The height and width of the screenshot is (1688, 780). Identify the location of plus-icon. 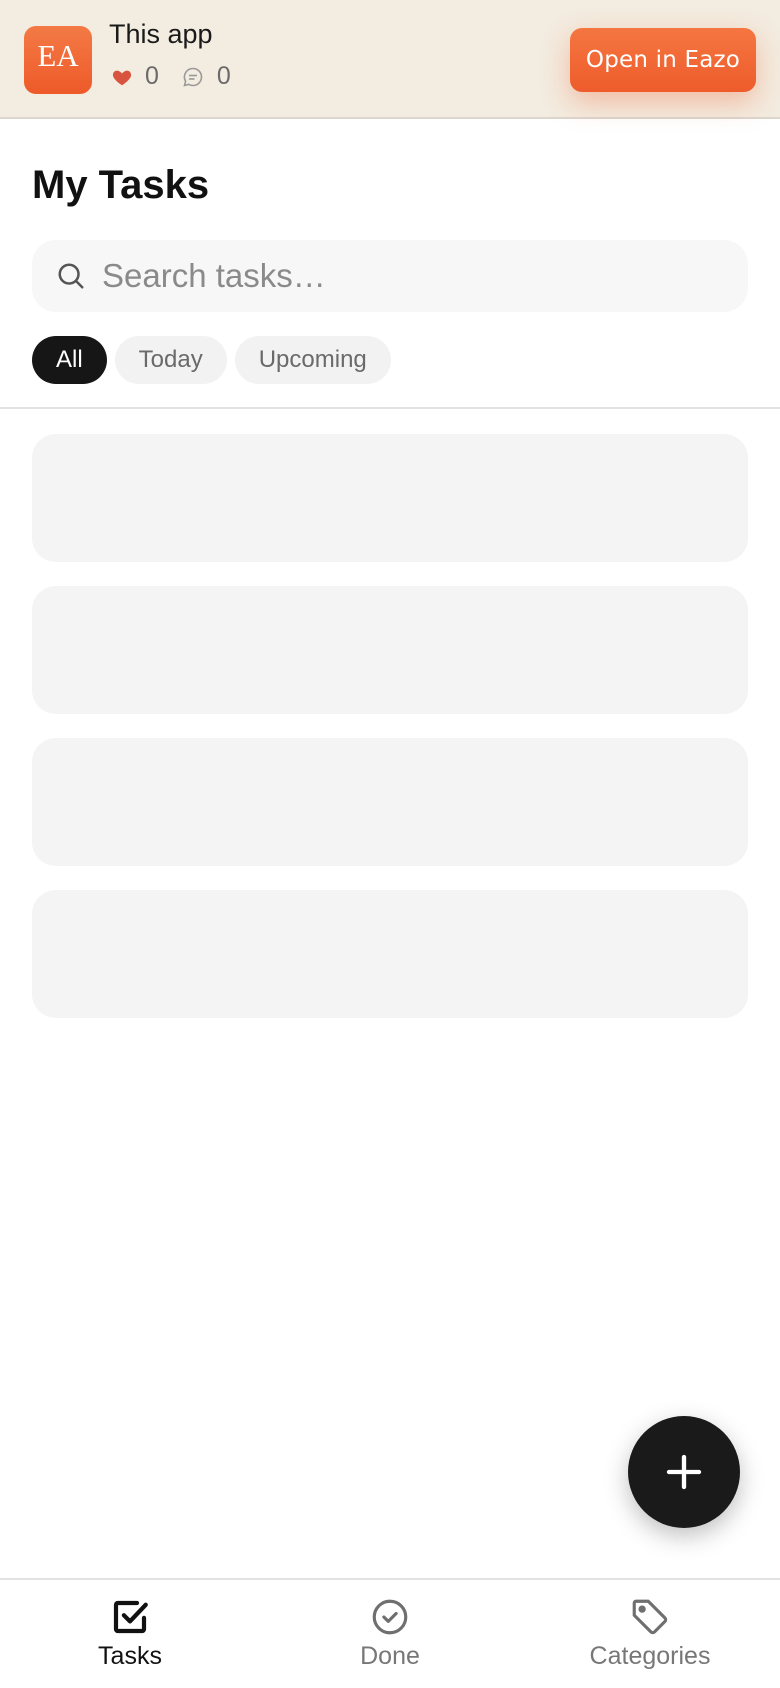
(684, 1472).